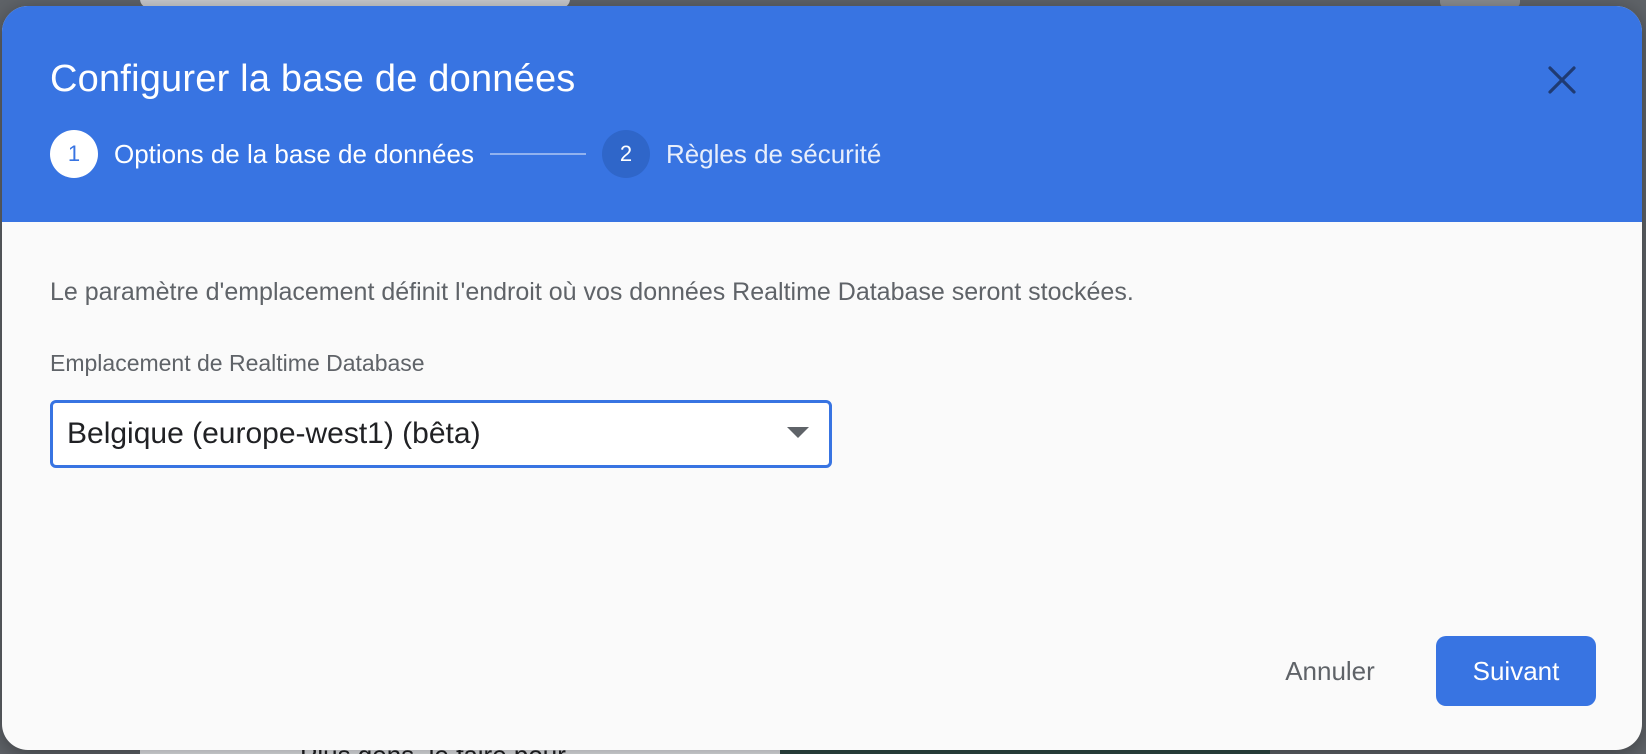 The height and width of the screenshot is (754, 1646). What do you see at coordinates (313, 79) in the screenshot?
I see `dialog-title: Configurer la base de données` at bounding box center [313, 79].